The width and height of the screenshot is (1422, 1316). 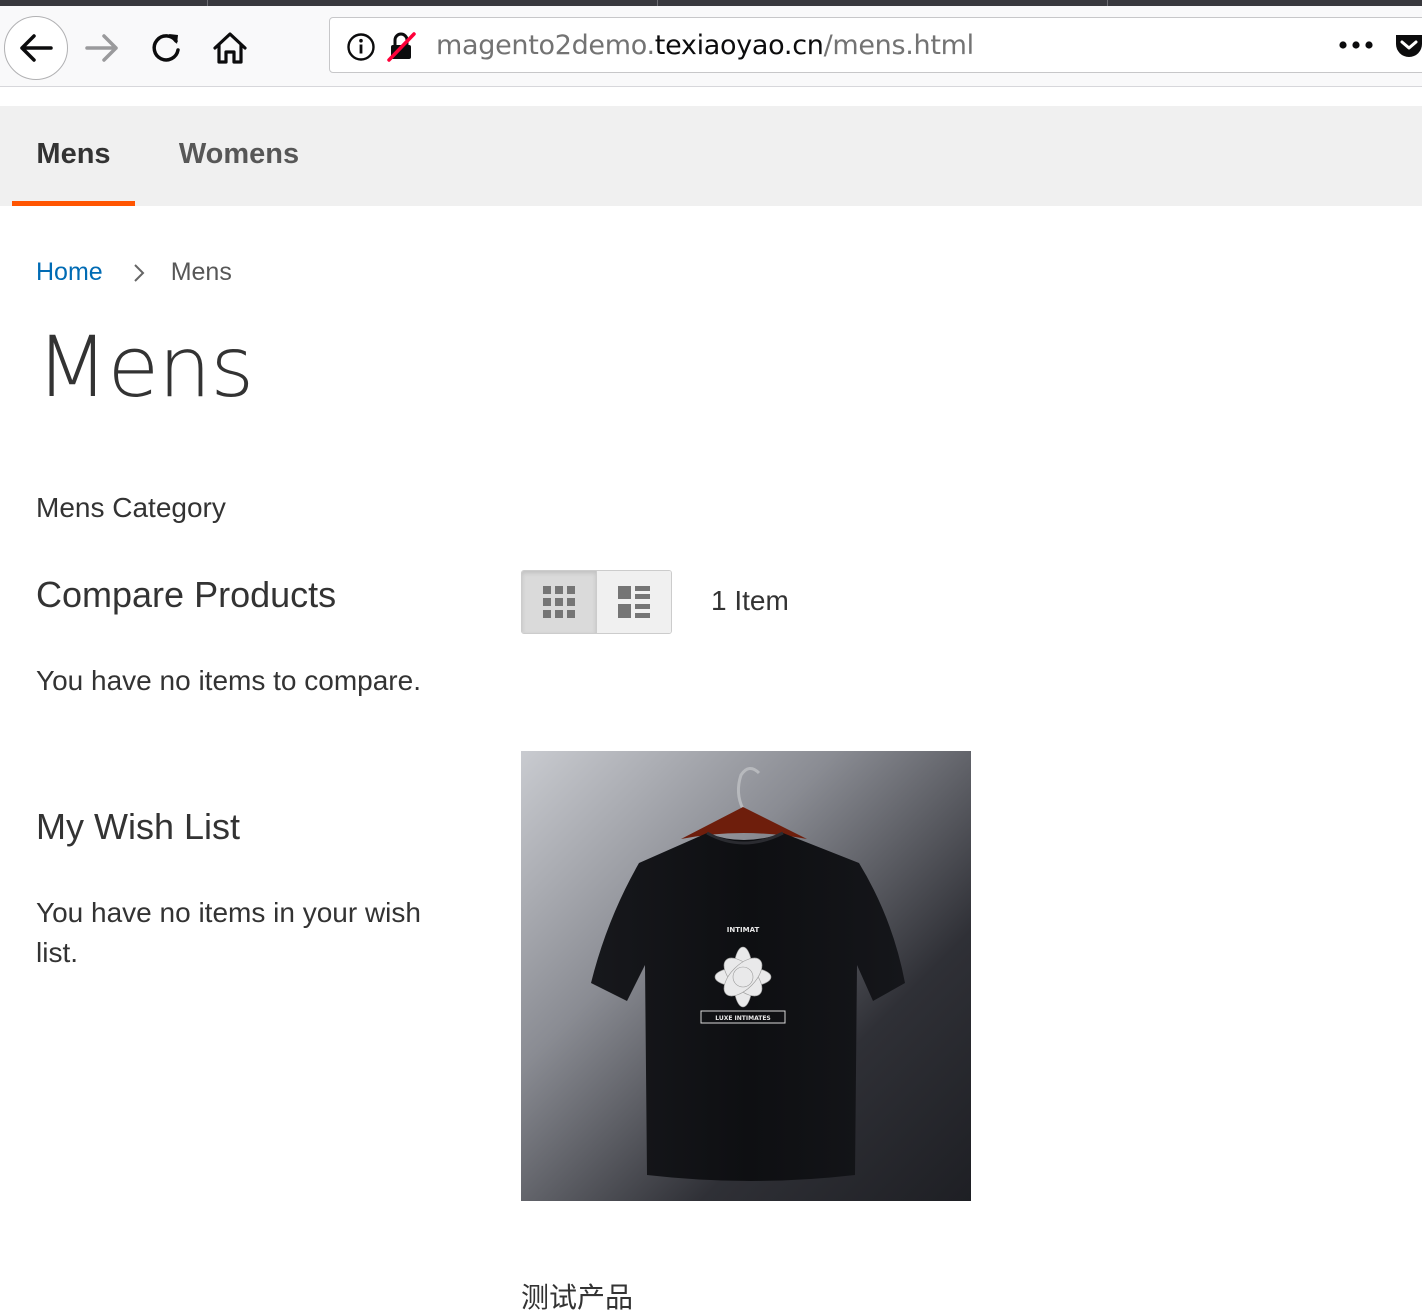 What do you see at coordinates (201, 272) in the screenshot?
I see `breadcrumb-current: Mens` at bounding box center [201, 272].